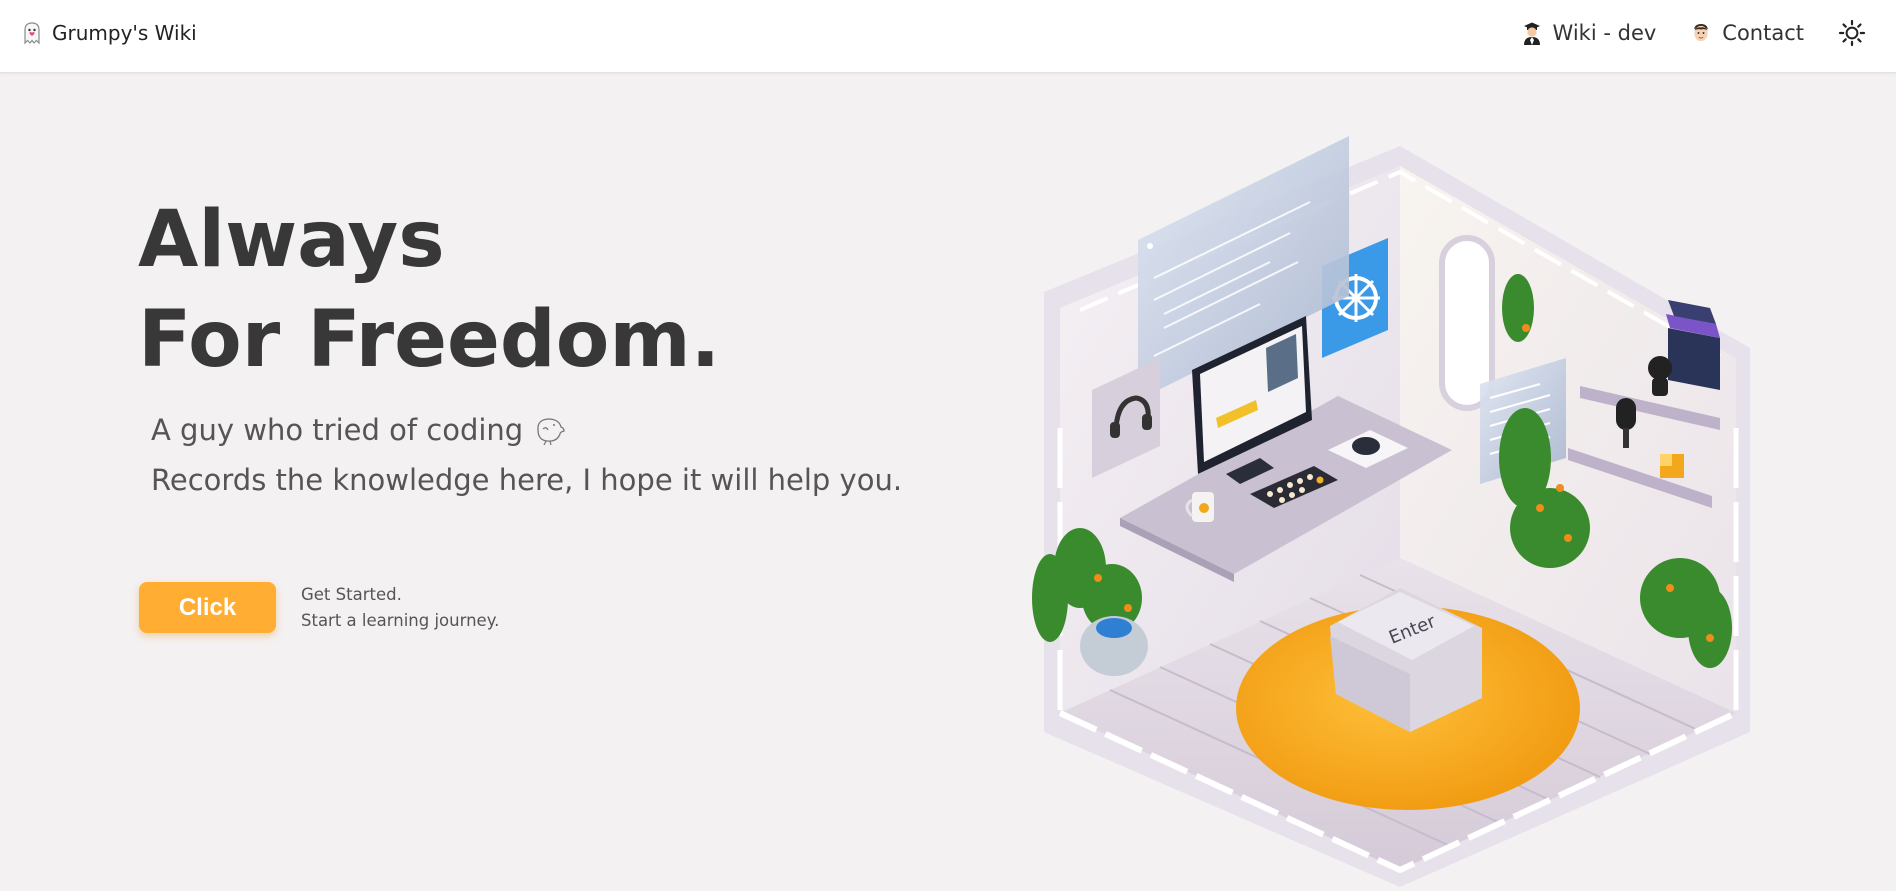 The width and height of the screenshot is (1896, 891). What do you see at coordinates (351, 594) in the screenshot?
I see `cta-note-line-1: Get Started.` at bounding box center [351, 594].